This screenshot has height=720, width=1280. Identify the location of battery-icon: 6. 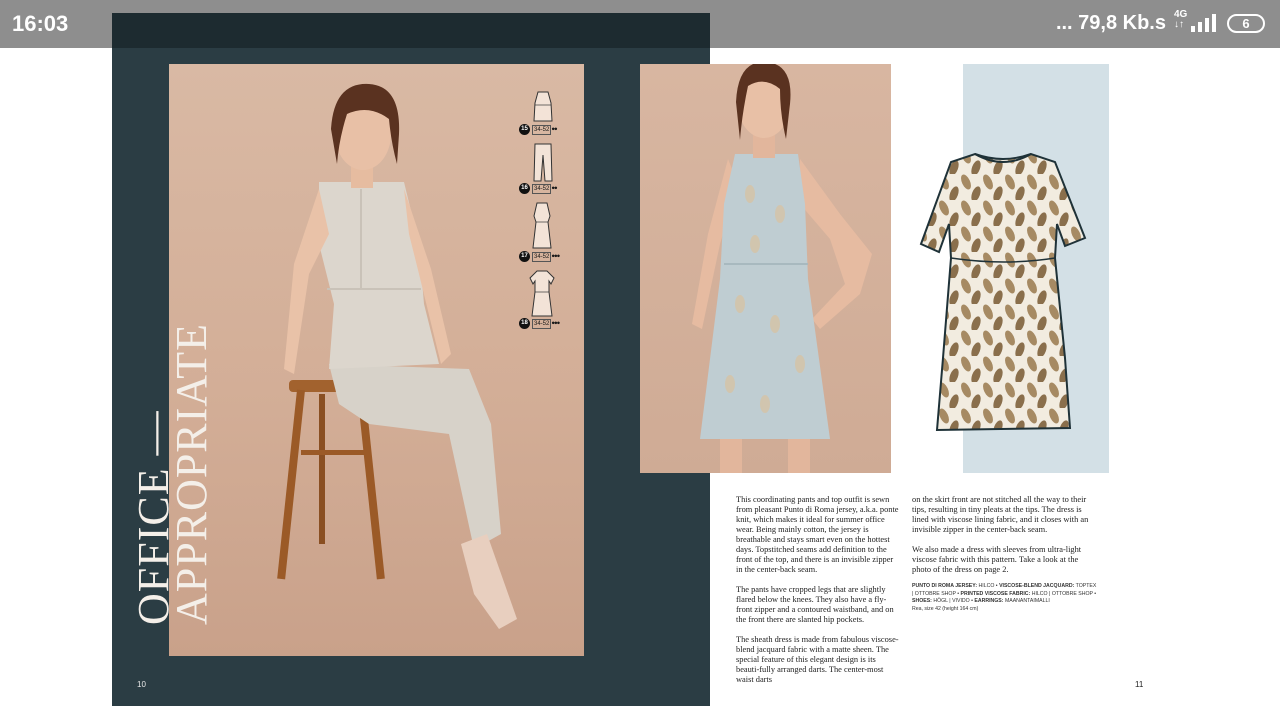
(1246, 23).